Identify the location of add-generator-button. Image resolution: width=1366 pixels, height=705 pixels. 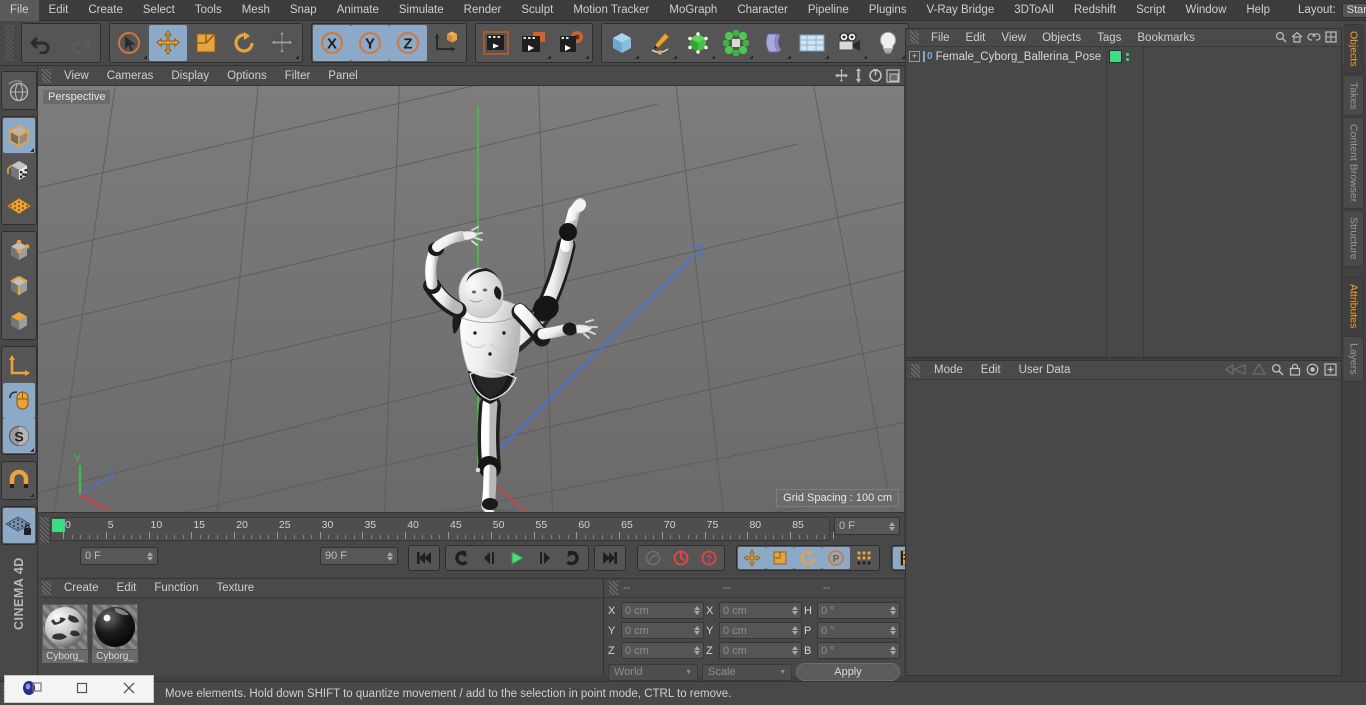
(698, 43).